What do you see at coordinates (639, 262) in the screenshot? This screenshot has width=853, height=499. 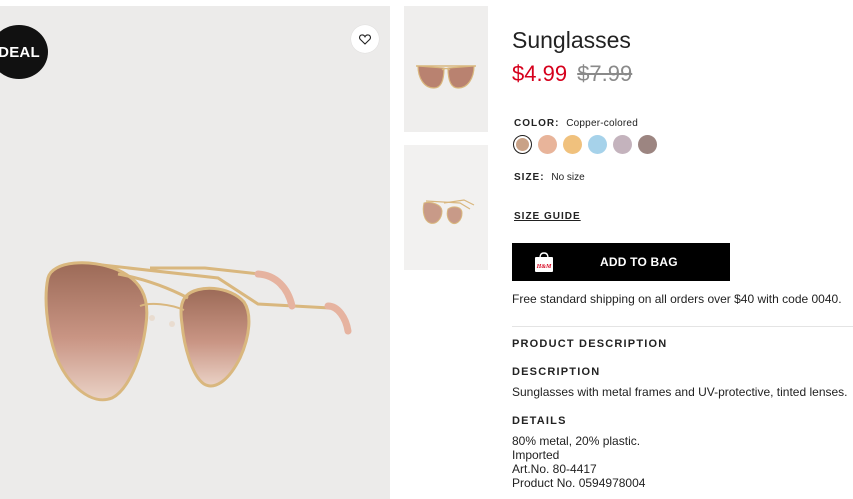 I see `add-to-bag-label: ADD TO BAG` at bounding box center [639, 262].